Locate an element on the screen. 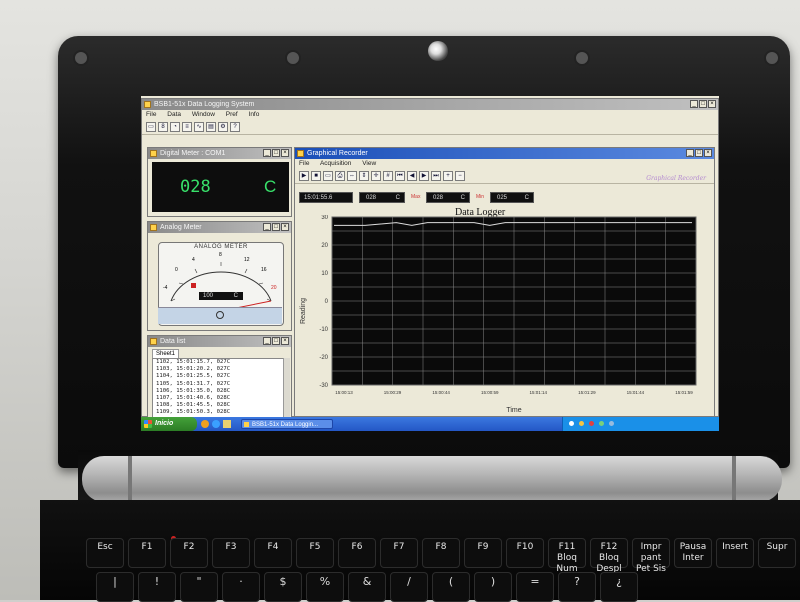 The image size is (800, 602). grid-icon: # is located at coordinates (388, 176).